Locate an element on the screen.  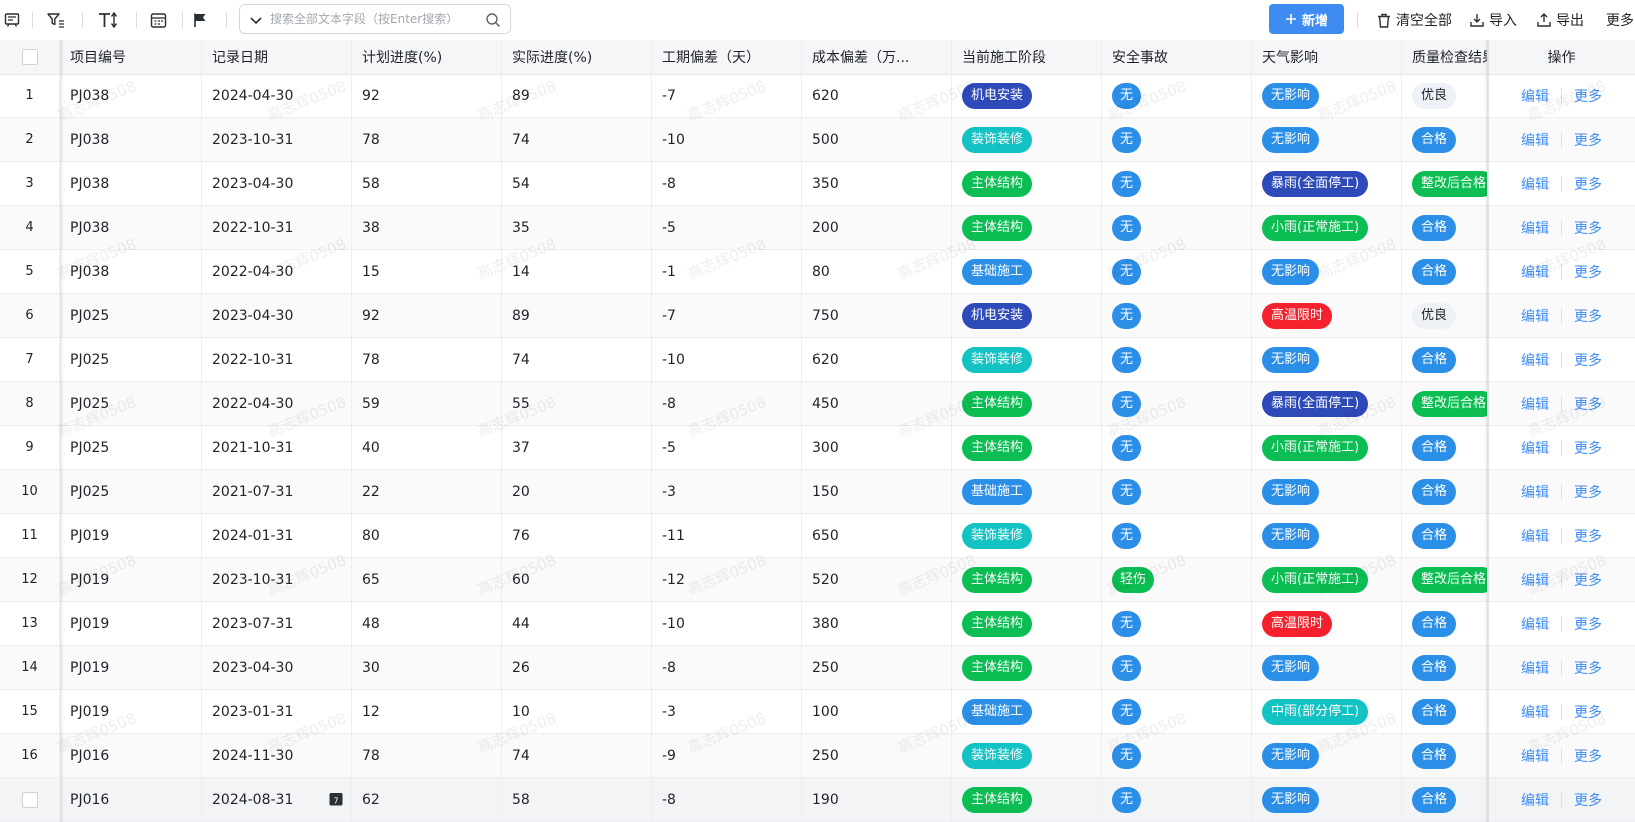
quality-result-cell: 整改后合格 is located at coordinates (1445, 579).